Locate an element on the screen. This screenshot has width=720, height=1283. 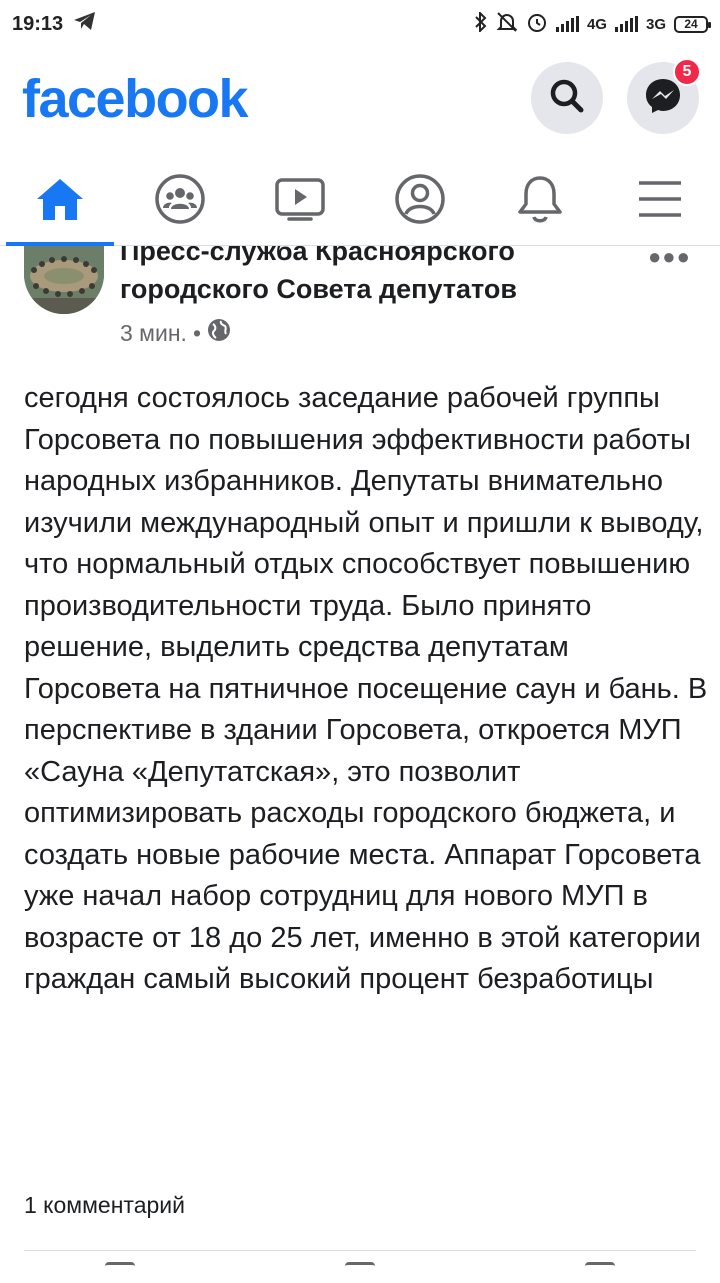
tab-watch is located at coordinates (300, 201).